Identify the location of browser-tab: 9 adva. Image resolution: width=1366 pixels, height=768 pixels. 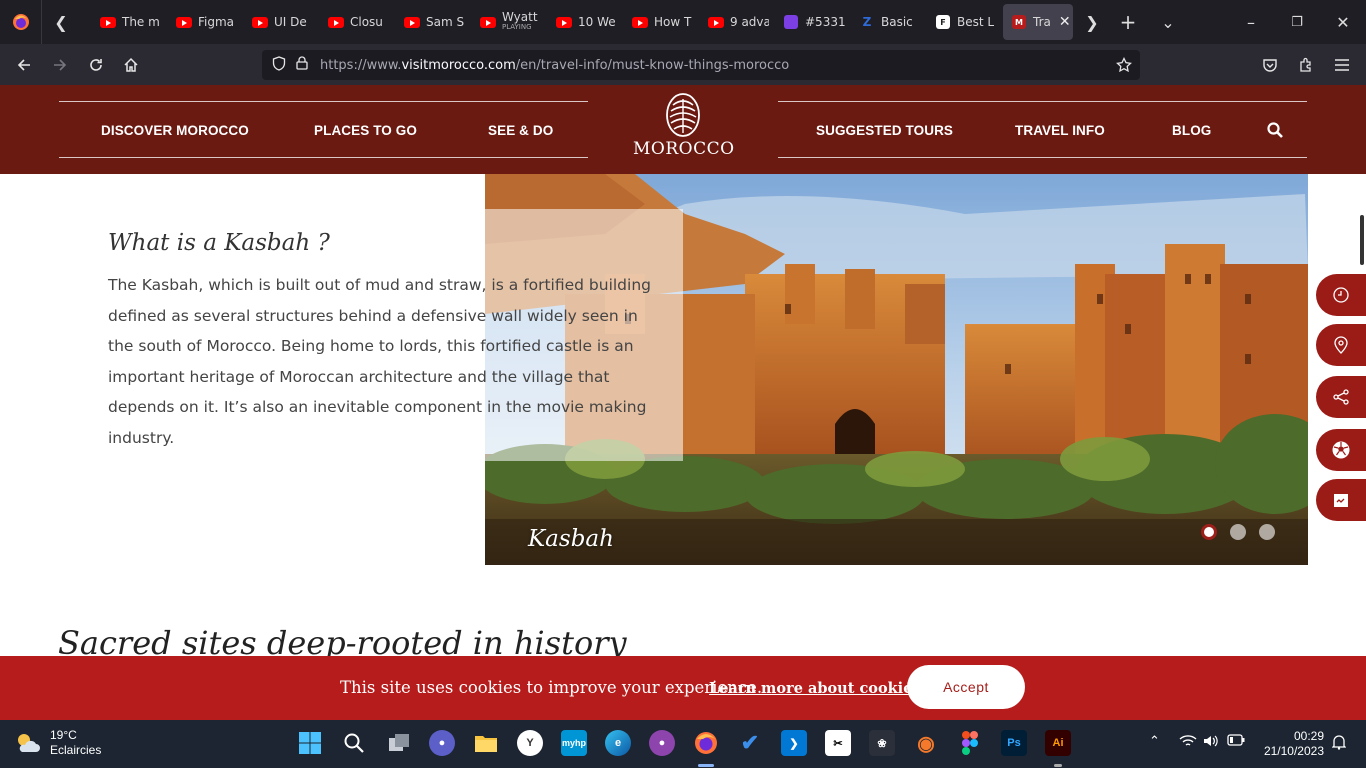
(734, 22).